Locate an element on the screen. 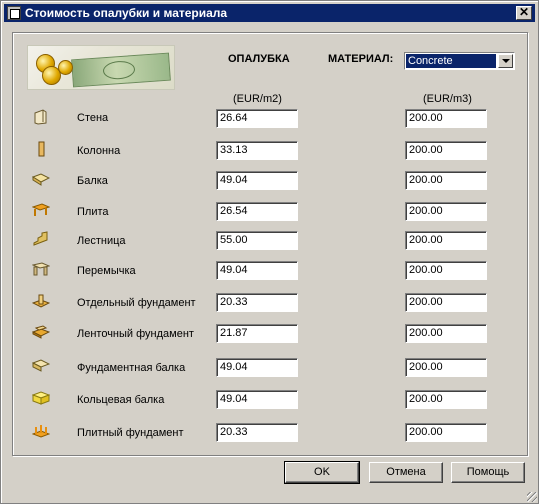 Image resolution: width=539 pixels, height=504 pixels. ok-button: OK is located at coordinates (322, 472).